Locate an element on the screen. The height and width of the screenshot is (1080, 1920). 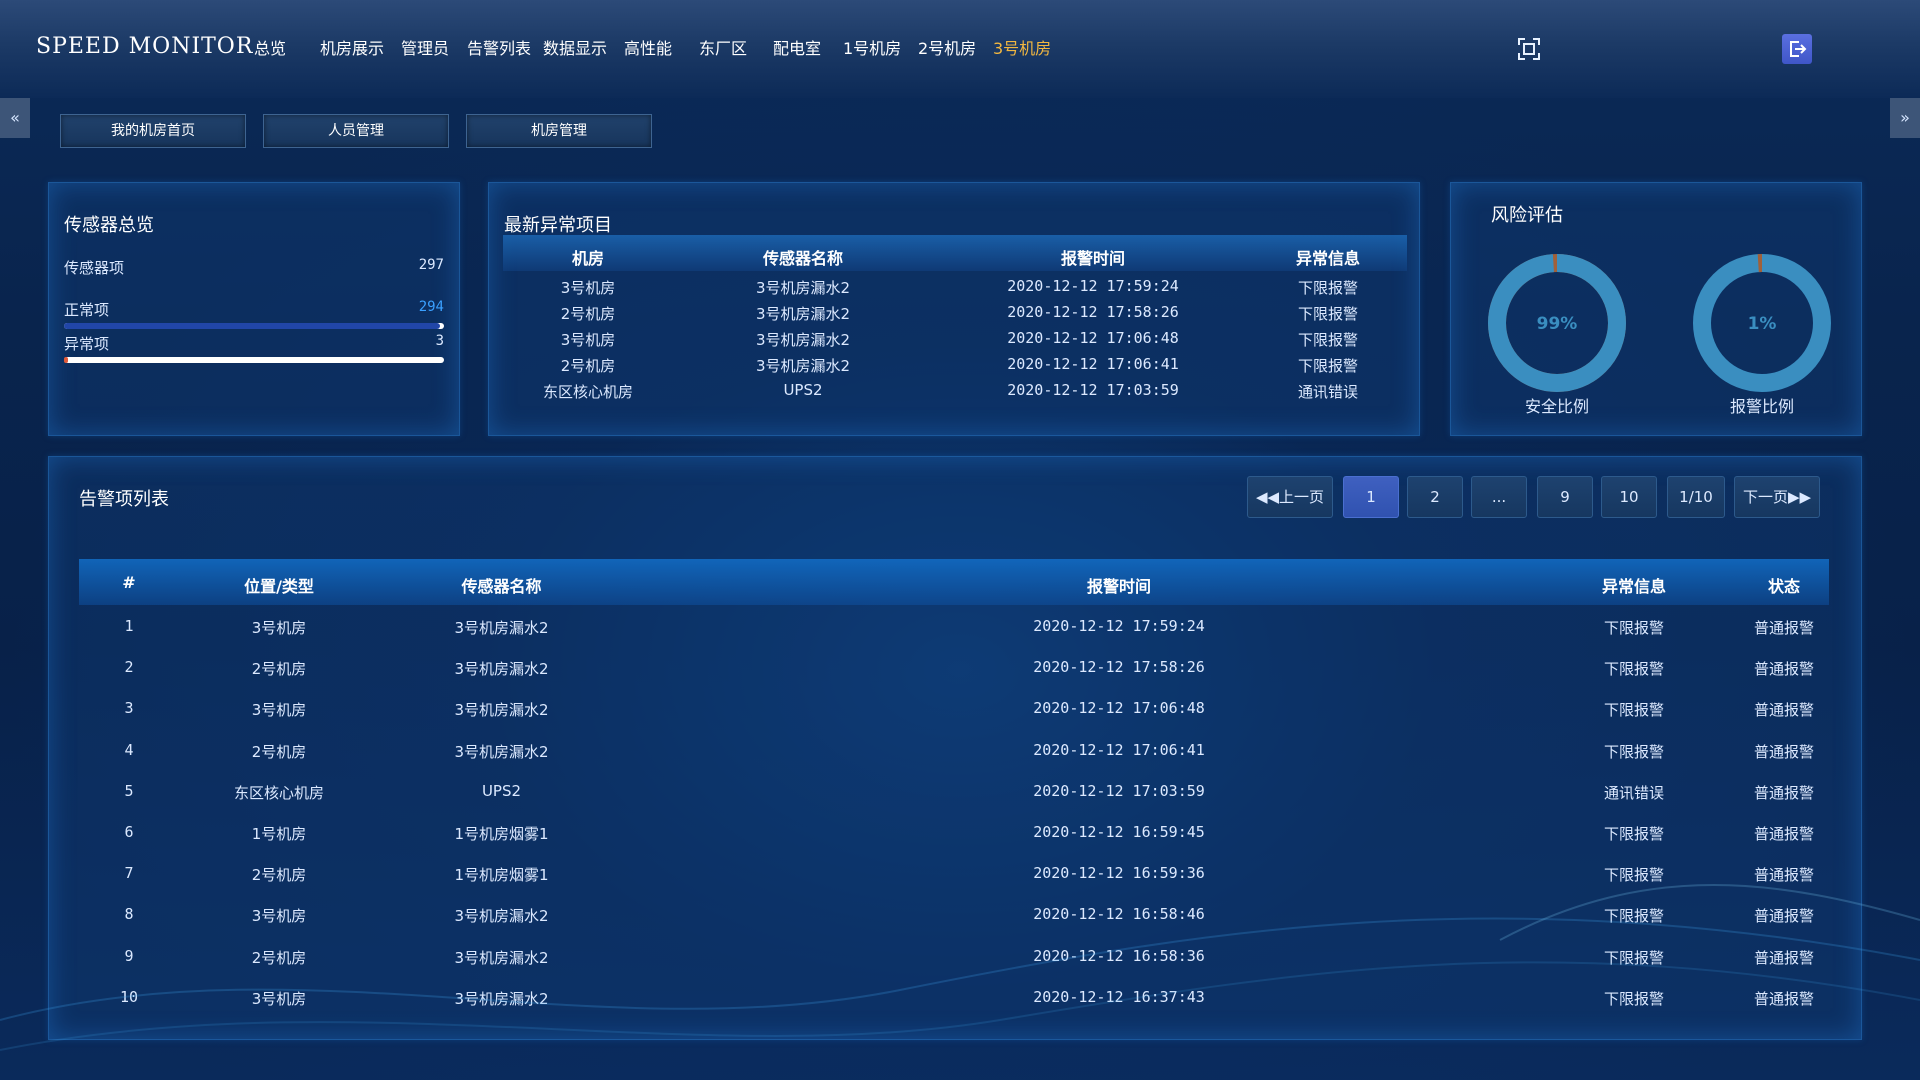
alarm-ratio-donut: 1% is located at coordinates (1762, 323).